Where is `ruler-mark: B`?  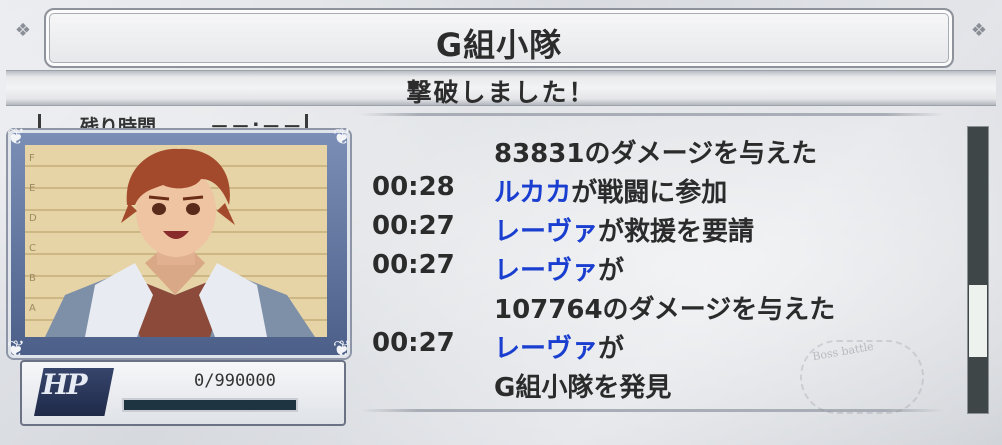 ruler-mark: B is located at coordinates (32, 278).